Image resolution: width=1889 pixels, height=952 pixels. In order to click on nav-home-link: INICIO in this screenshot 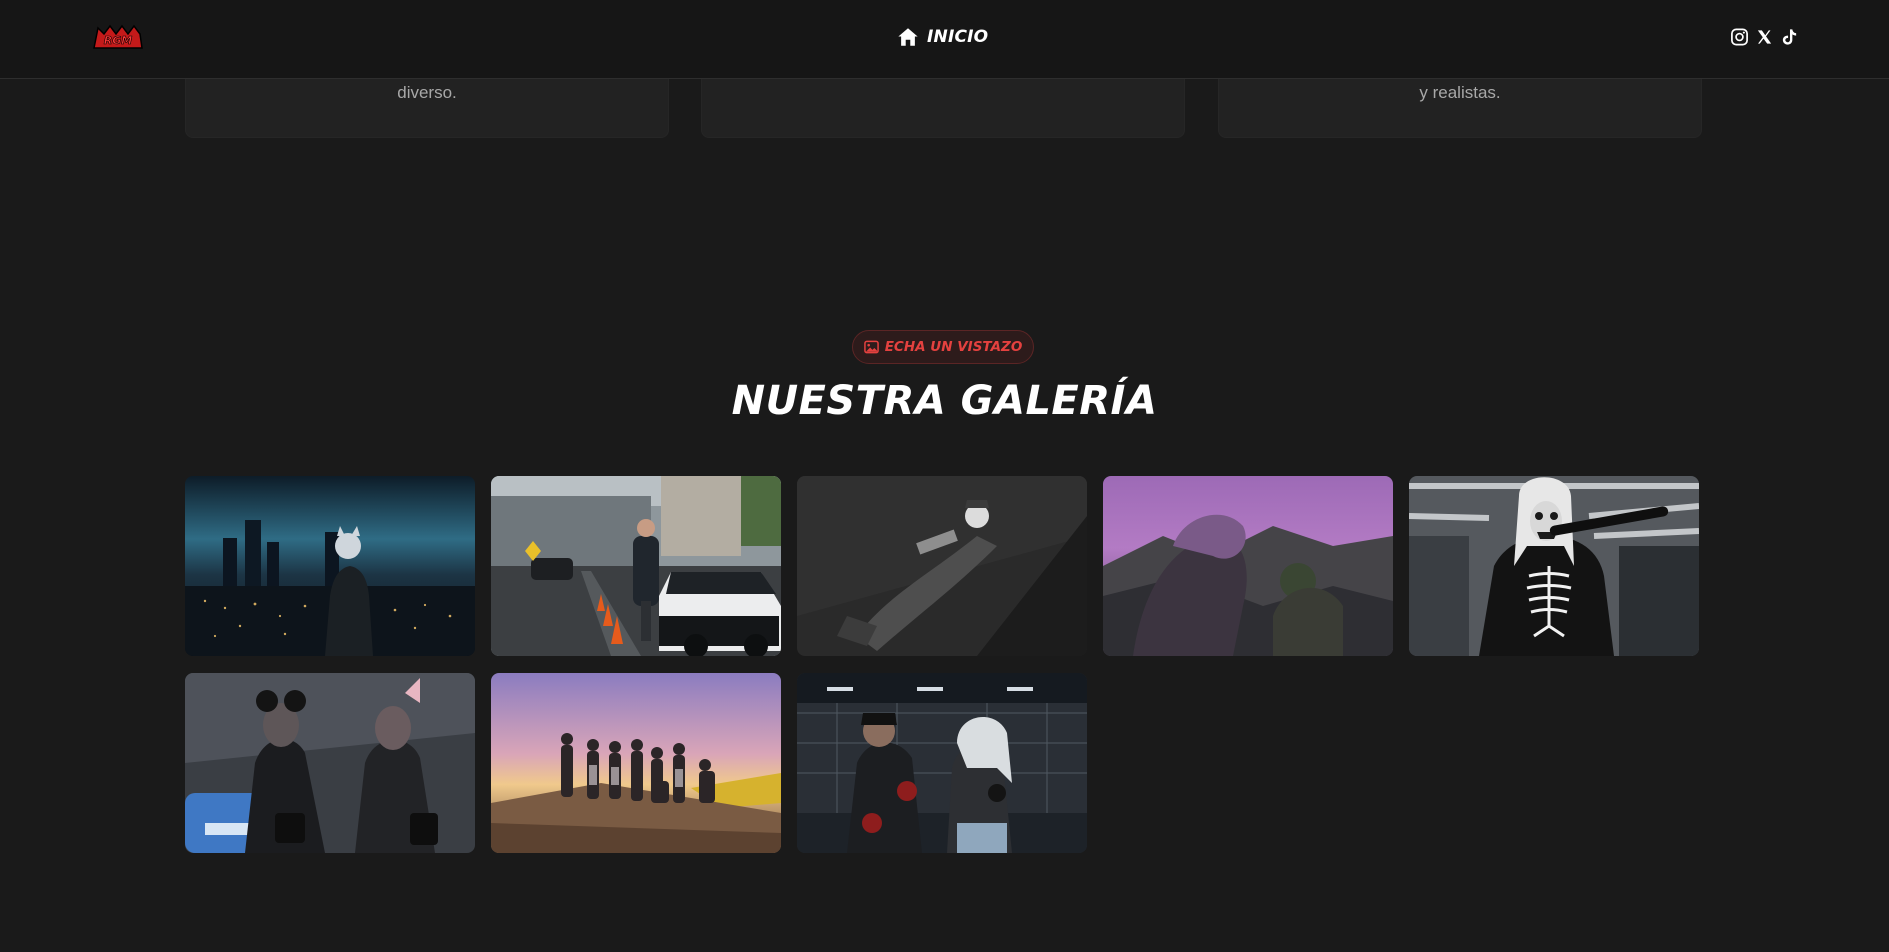, I will do `click(942, 37)`.